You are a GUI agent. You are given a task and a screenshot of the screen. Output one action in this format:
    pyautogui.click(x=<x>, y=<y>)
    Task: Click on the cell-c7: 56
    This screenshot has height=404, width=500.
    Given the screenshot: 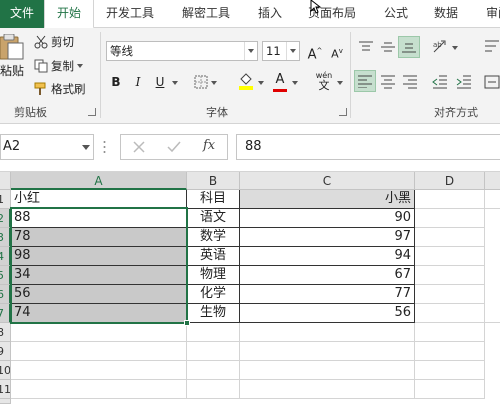 What is the action you would take?
    pyautogui.click(x=327, y=313)
    